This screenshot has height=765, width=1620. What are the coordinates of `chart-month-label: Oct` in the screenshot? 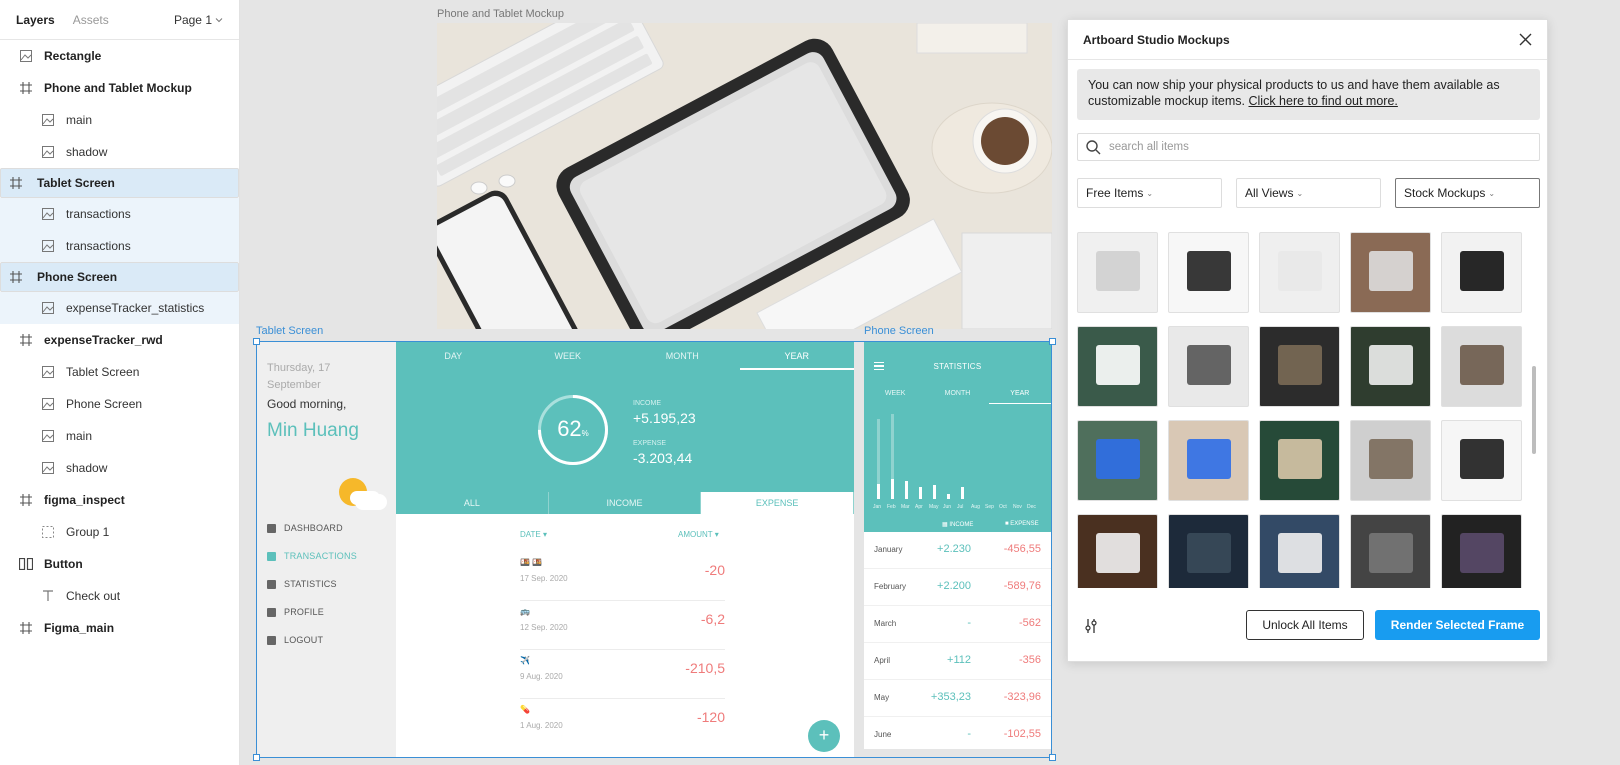 It's located at (1003, 507).